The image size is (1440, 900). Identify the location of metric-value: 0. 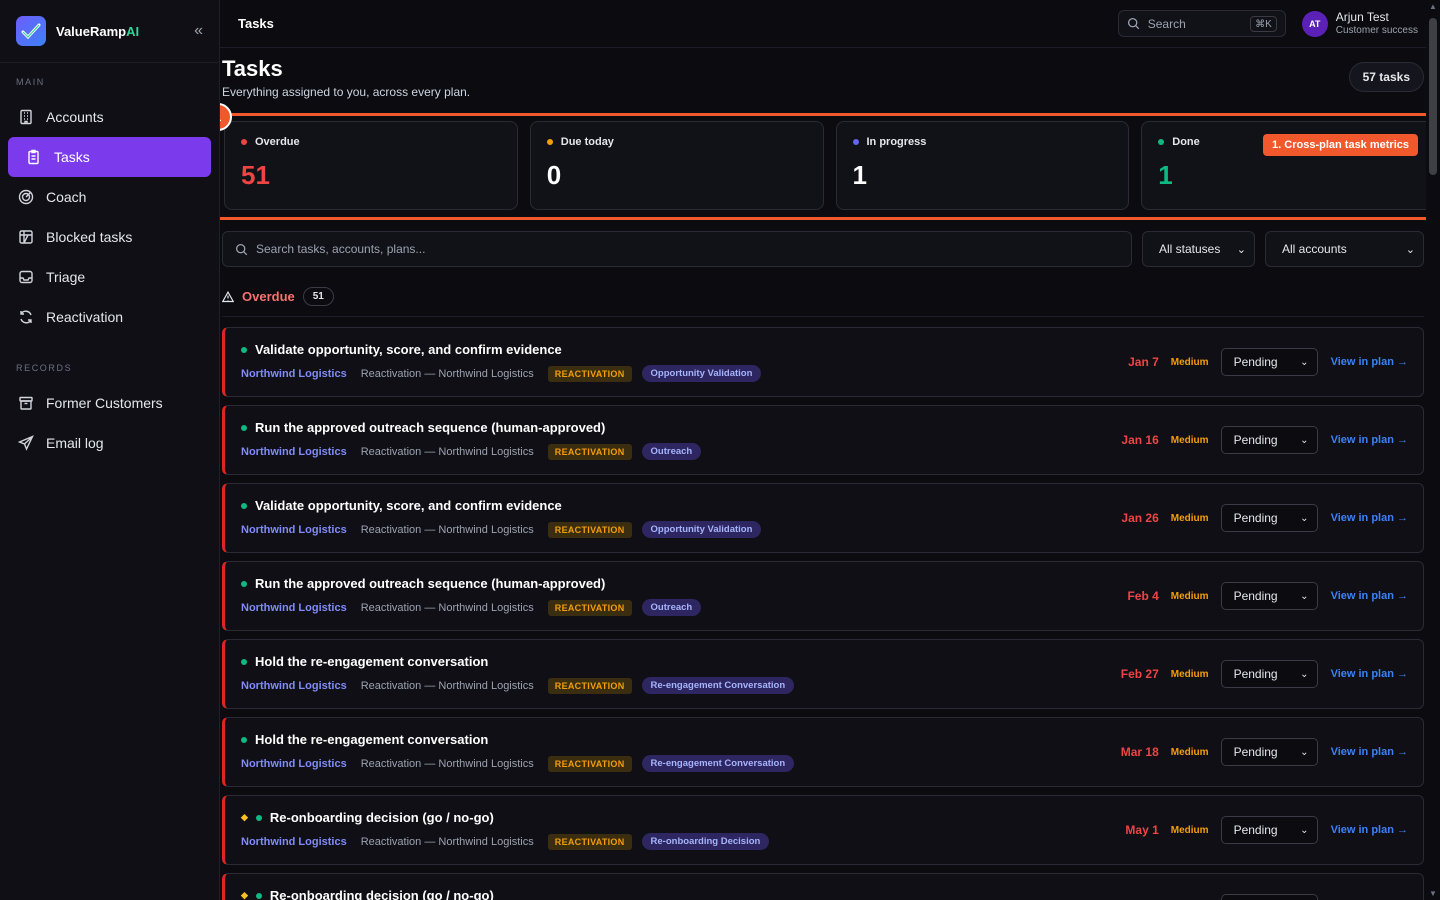
(554, 175).